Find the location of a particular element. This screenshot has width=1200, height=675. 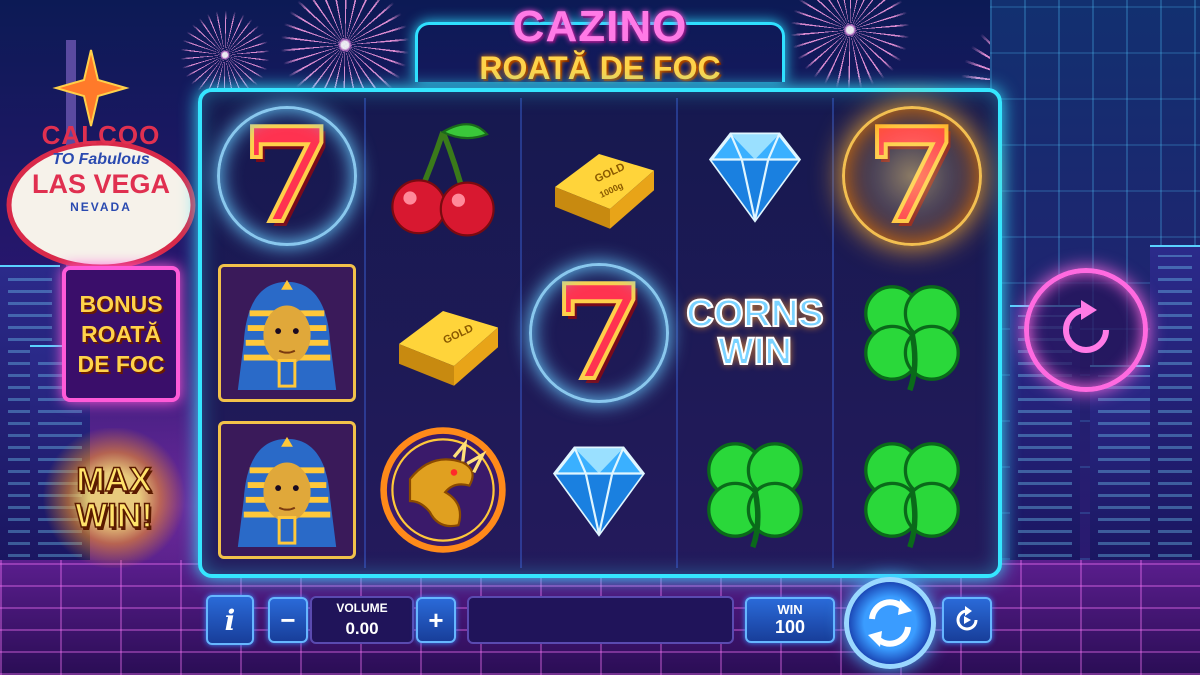

bonus-line1: BONUS is located at coordinates (121, 304).